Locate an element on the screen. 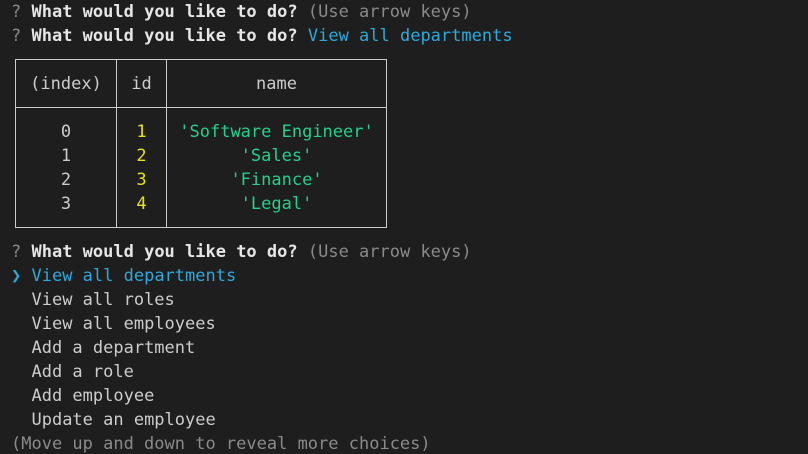 This screenshot has height=454, width=808. menu-item-label: Add a role is located at coordinates (82, 372).